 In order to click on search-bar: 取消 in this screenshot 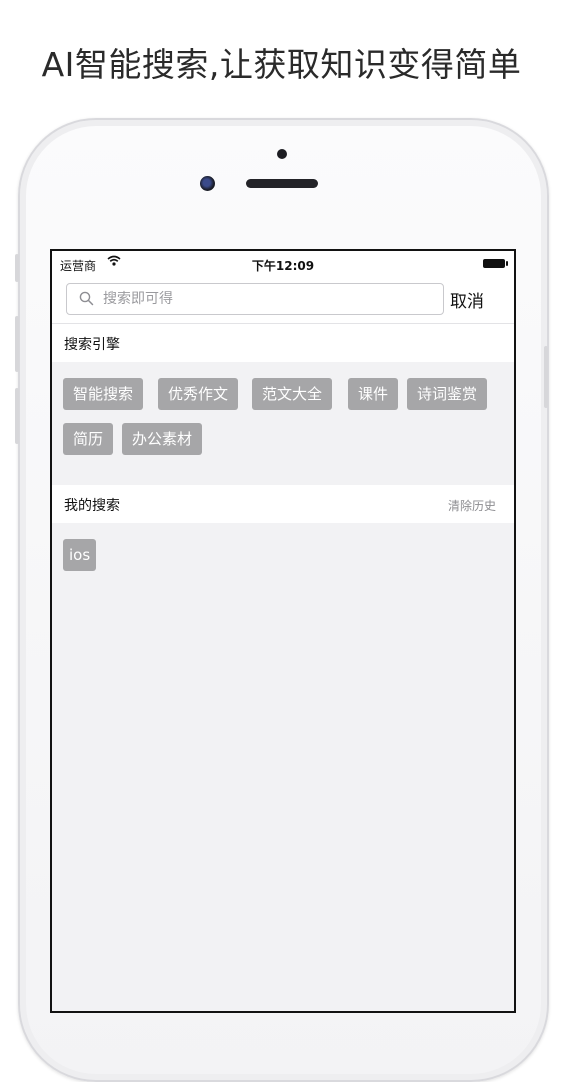, I will do `click(283, 300)`.